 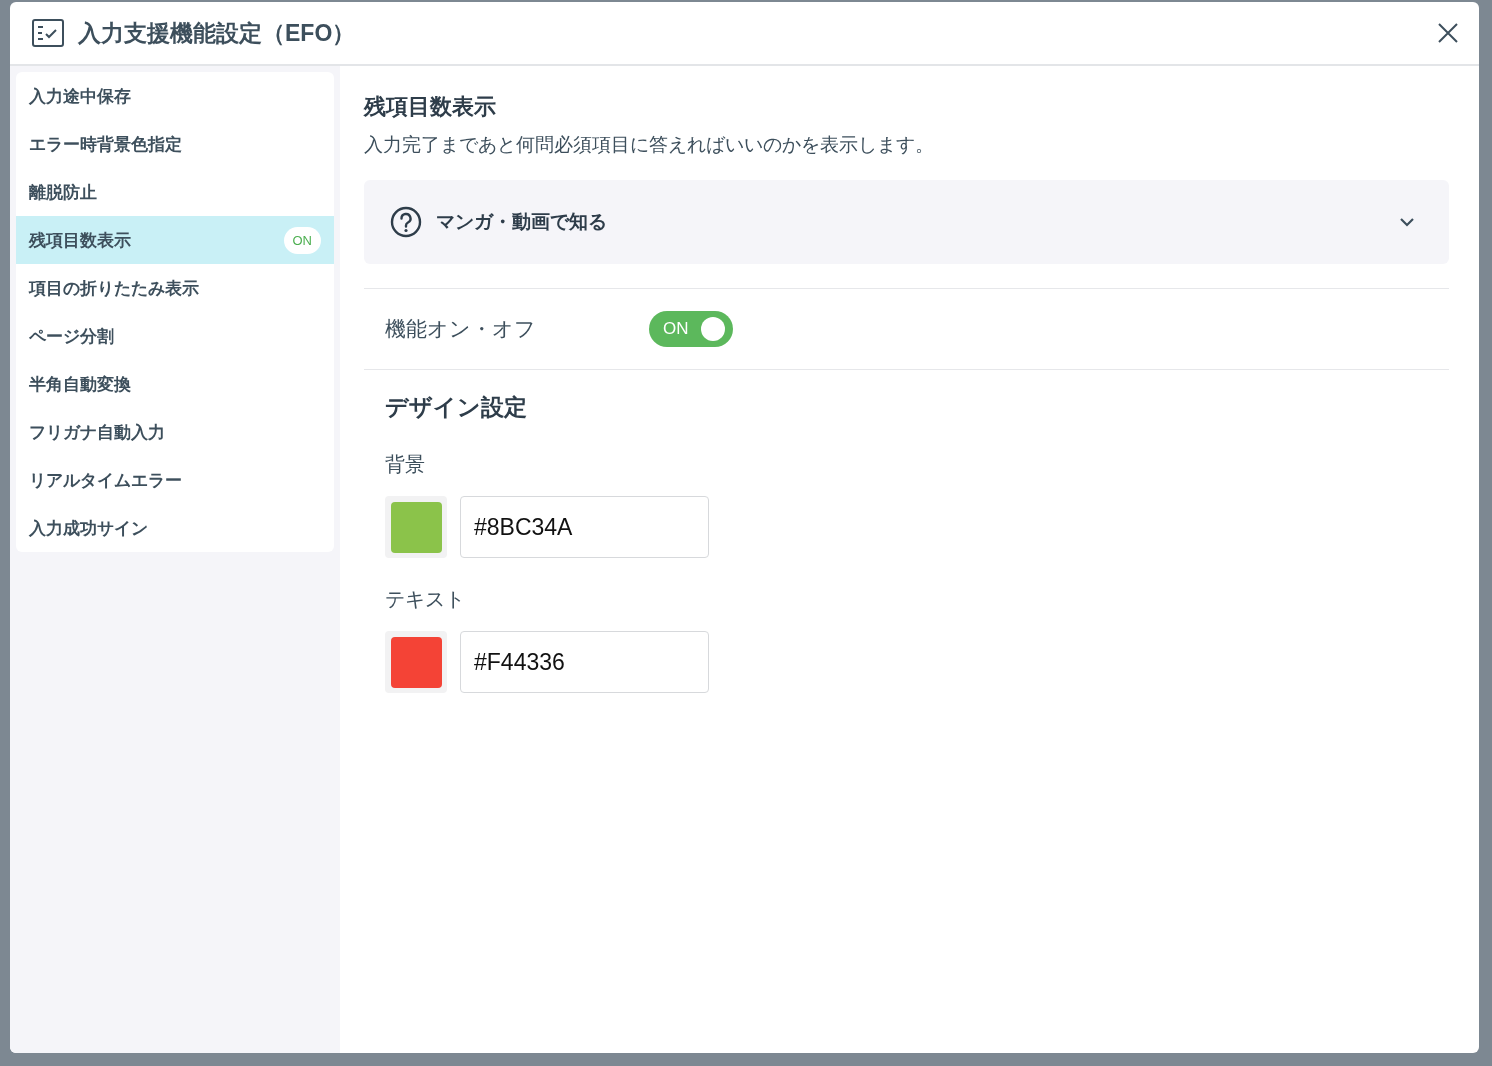 What do you see at coordinates (114, 288) in the screenshot?
I see `sidebar-item-label: 項目の折りたたみ表示` at bounding box center [114, 288].